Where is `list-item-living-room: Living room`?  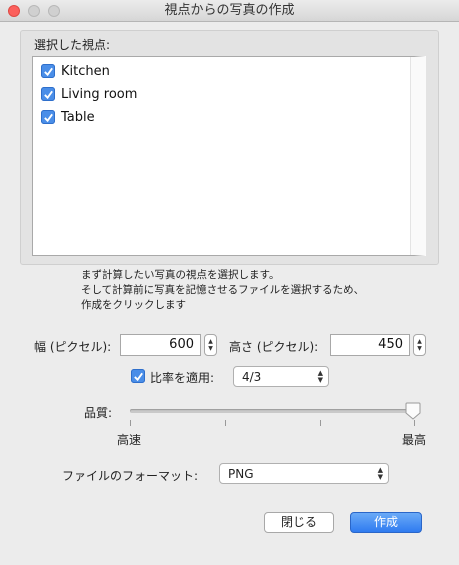 list-item-living-room: Living room is located at coordinates (89, 94).